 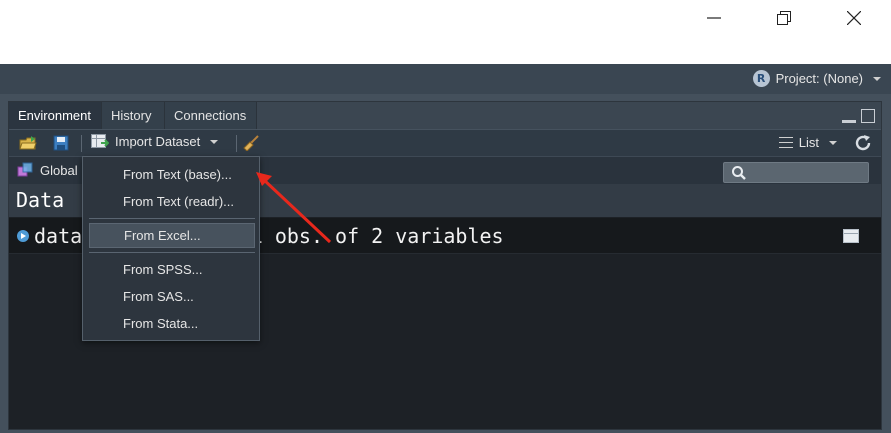 What do you see at coordinates (297, 211) in the screenshot?
I see `annotation-arrow-shaft` at bounding box center [297, 211].